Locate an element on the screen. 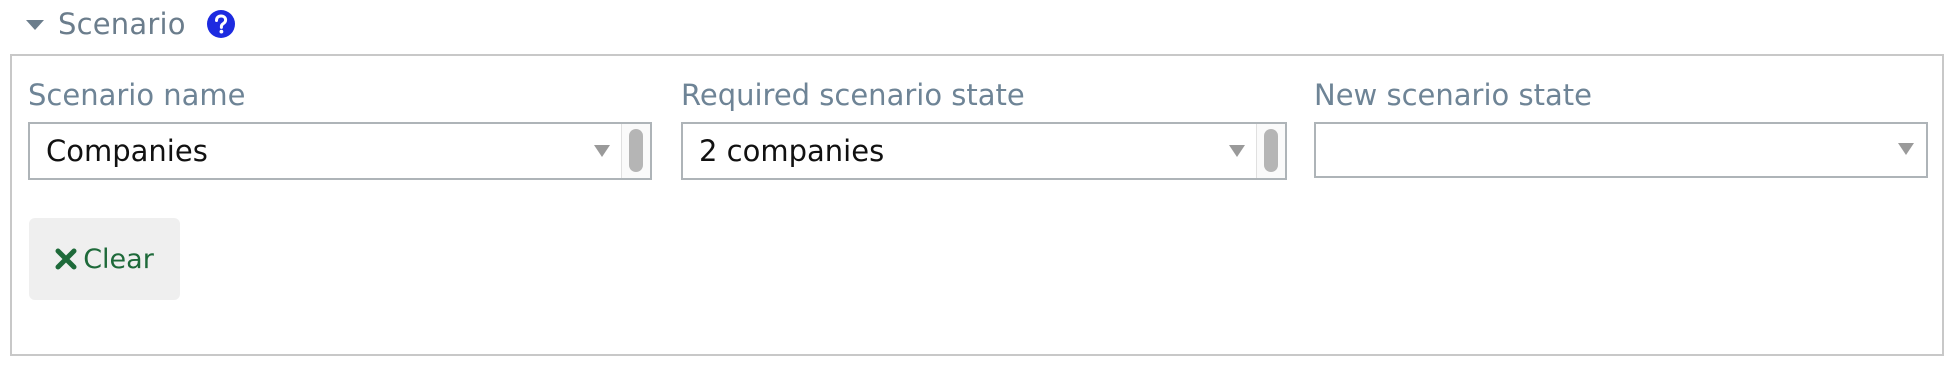  new-state-label: New scenario state is located at coordinates (1453, 95).